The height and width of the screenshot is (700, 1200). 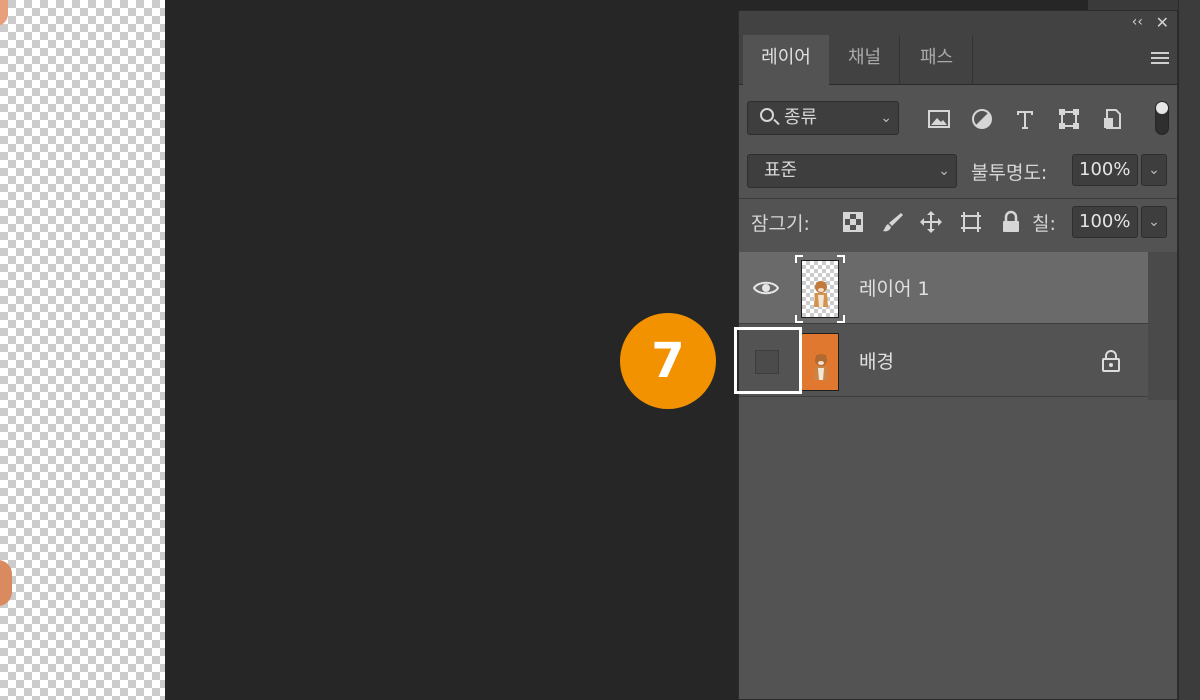 What do you see at coordinates (1162, 22) in the screenshot?
I see `close-panel-icon: ✕` at bounding box center [1162, 22].